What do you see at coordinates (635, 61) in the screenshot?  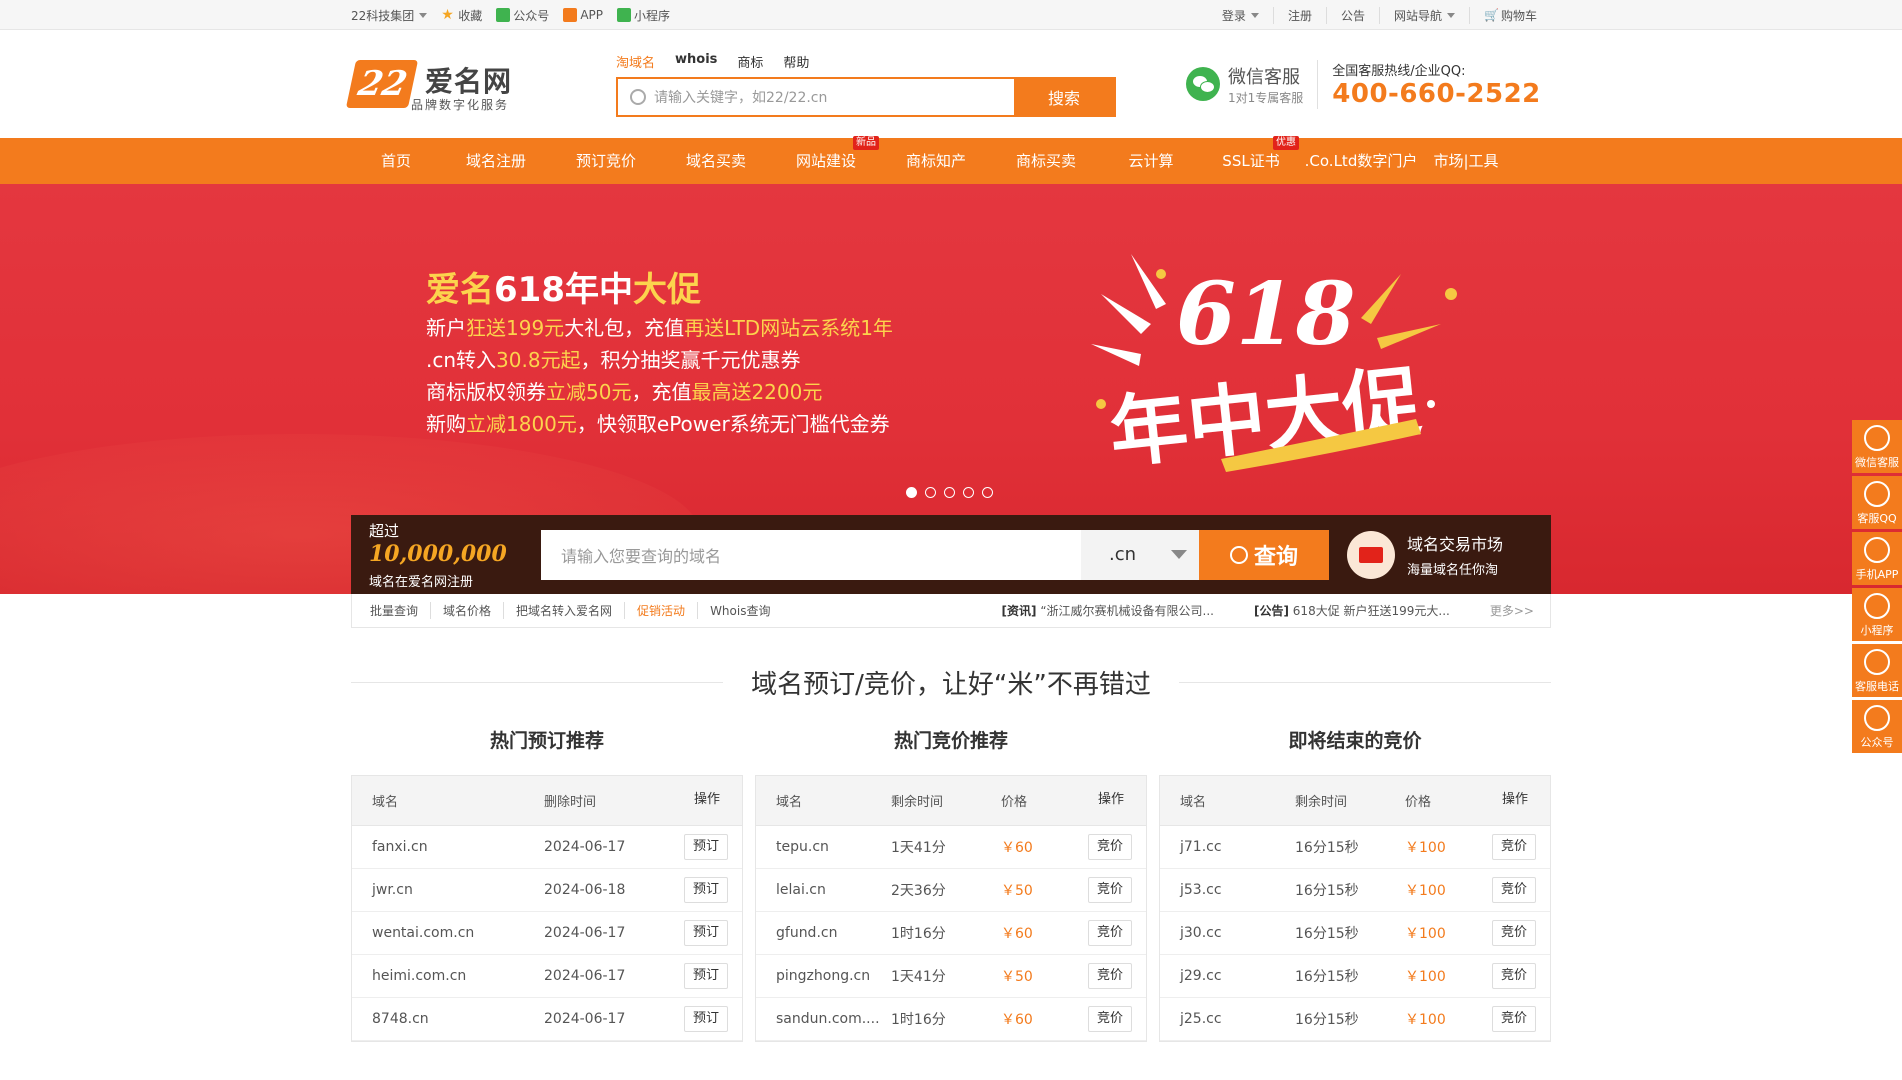 I see `search-tab-domain: 淘域名` at bounding box center [635, 61].